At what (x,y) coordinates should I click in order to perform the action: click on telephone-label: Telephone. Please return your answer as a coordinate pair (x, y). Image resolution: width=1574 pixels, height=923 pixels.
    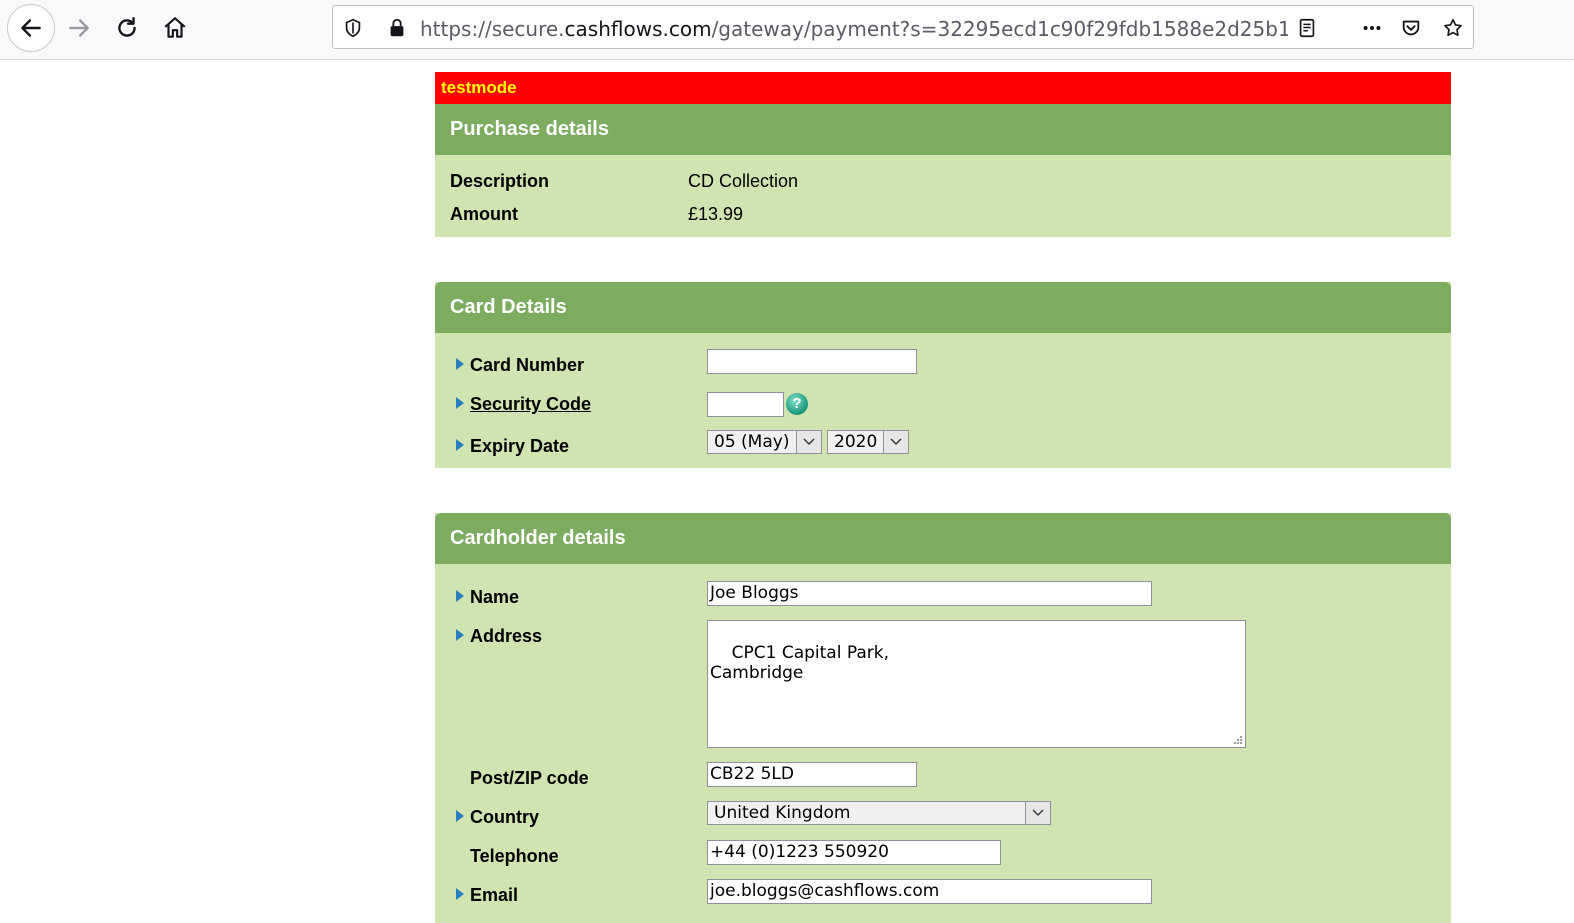
    Looking at the image, I should click on (514, 856).